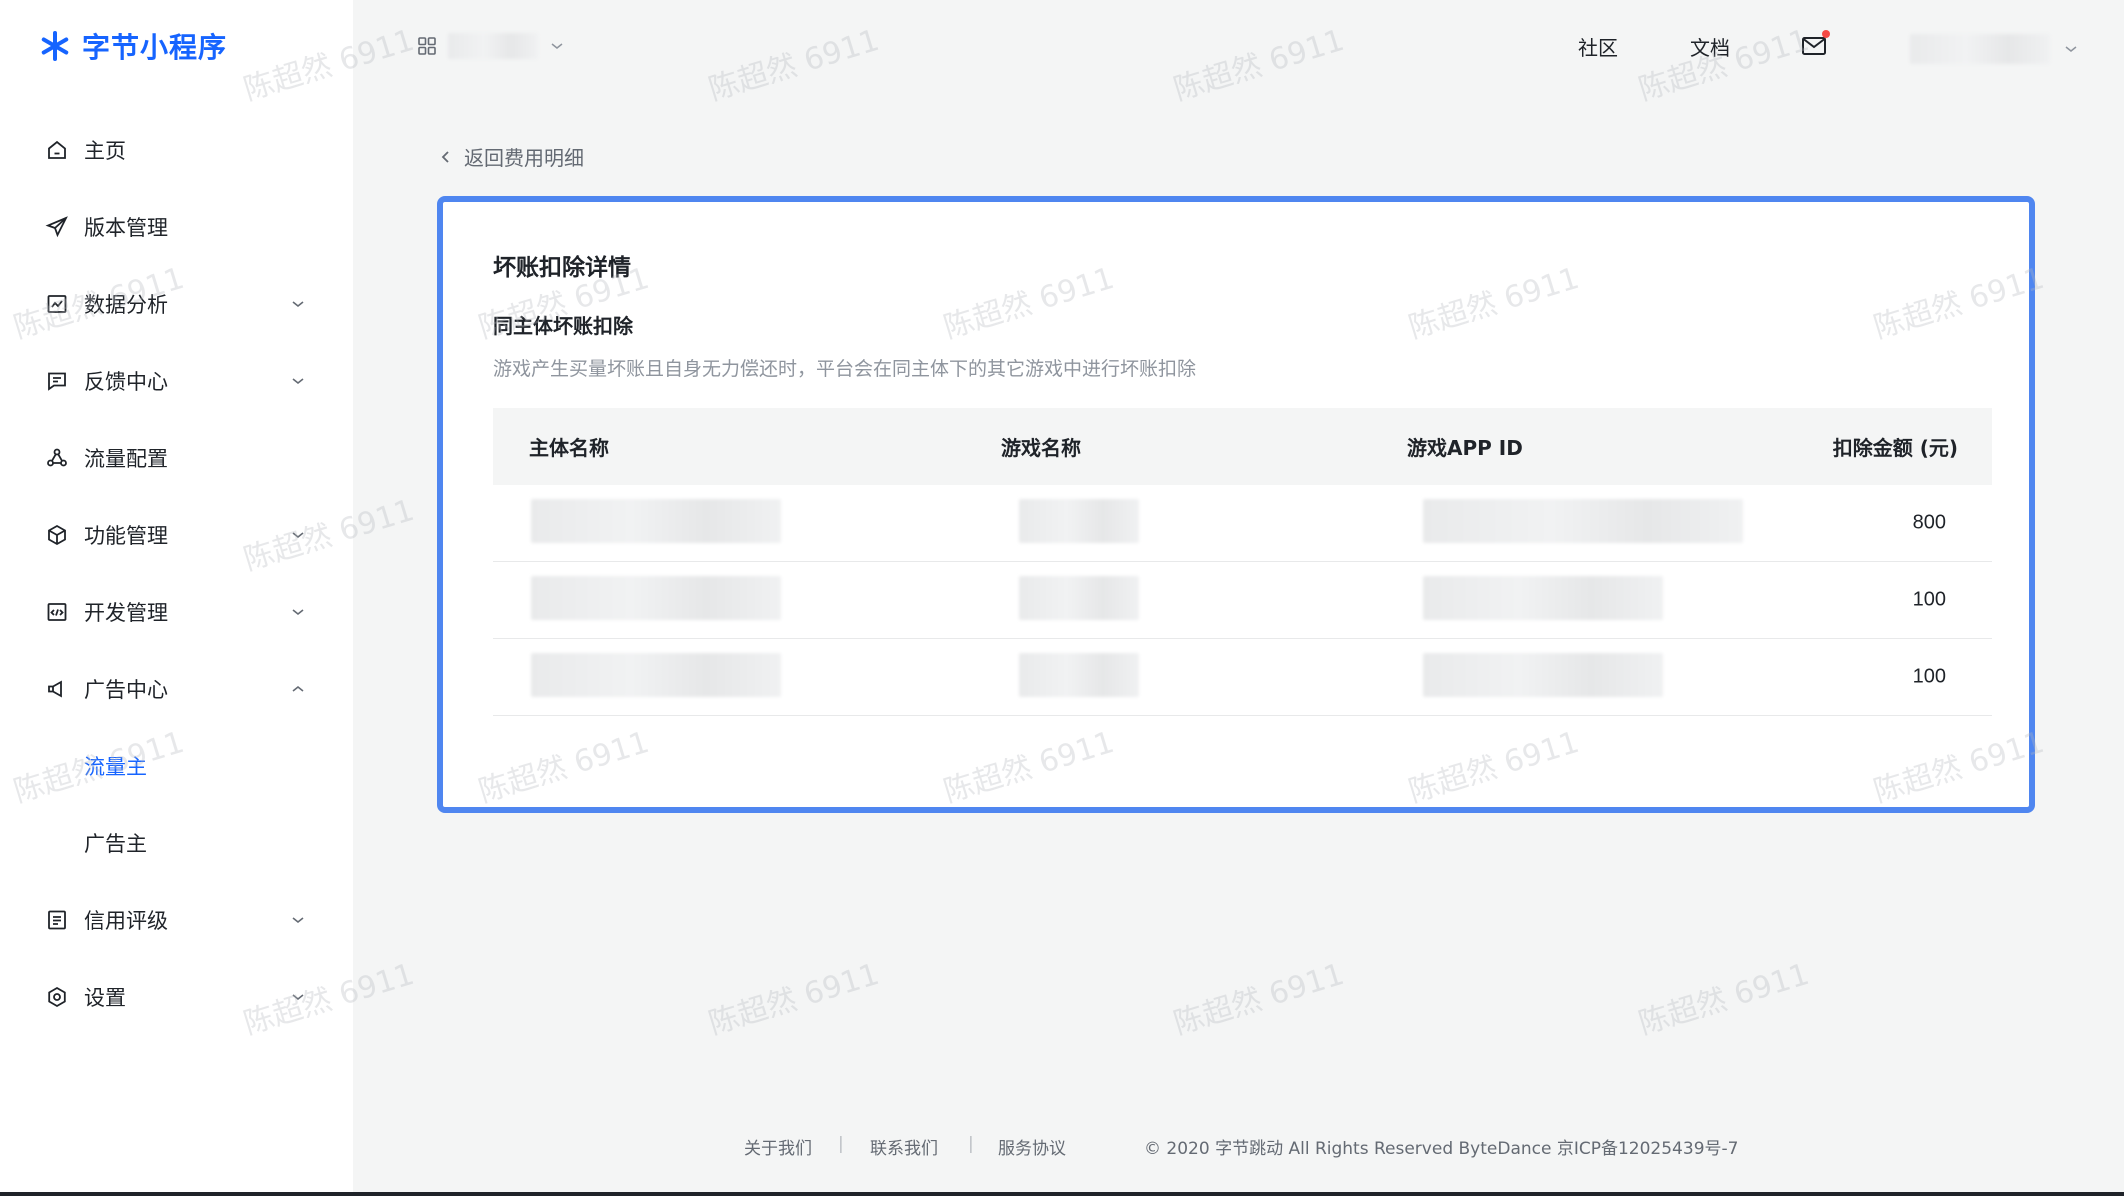  I want to click on sidebar-item-traffic: 流量配置, so click(176, 457).